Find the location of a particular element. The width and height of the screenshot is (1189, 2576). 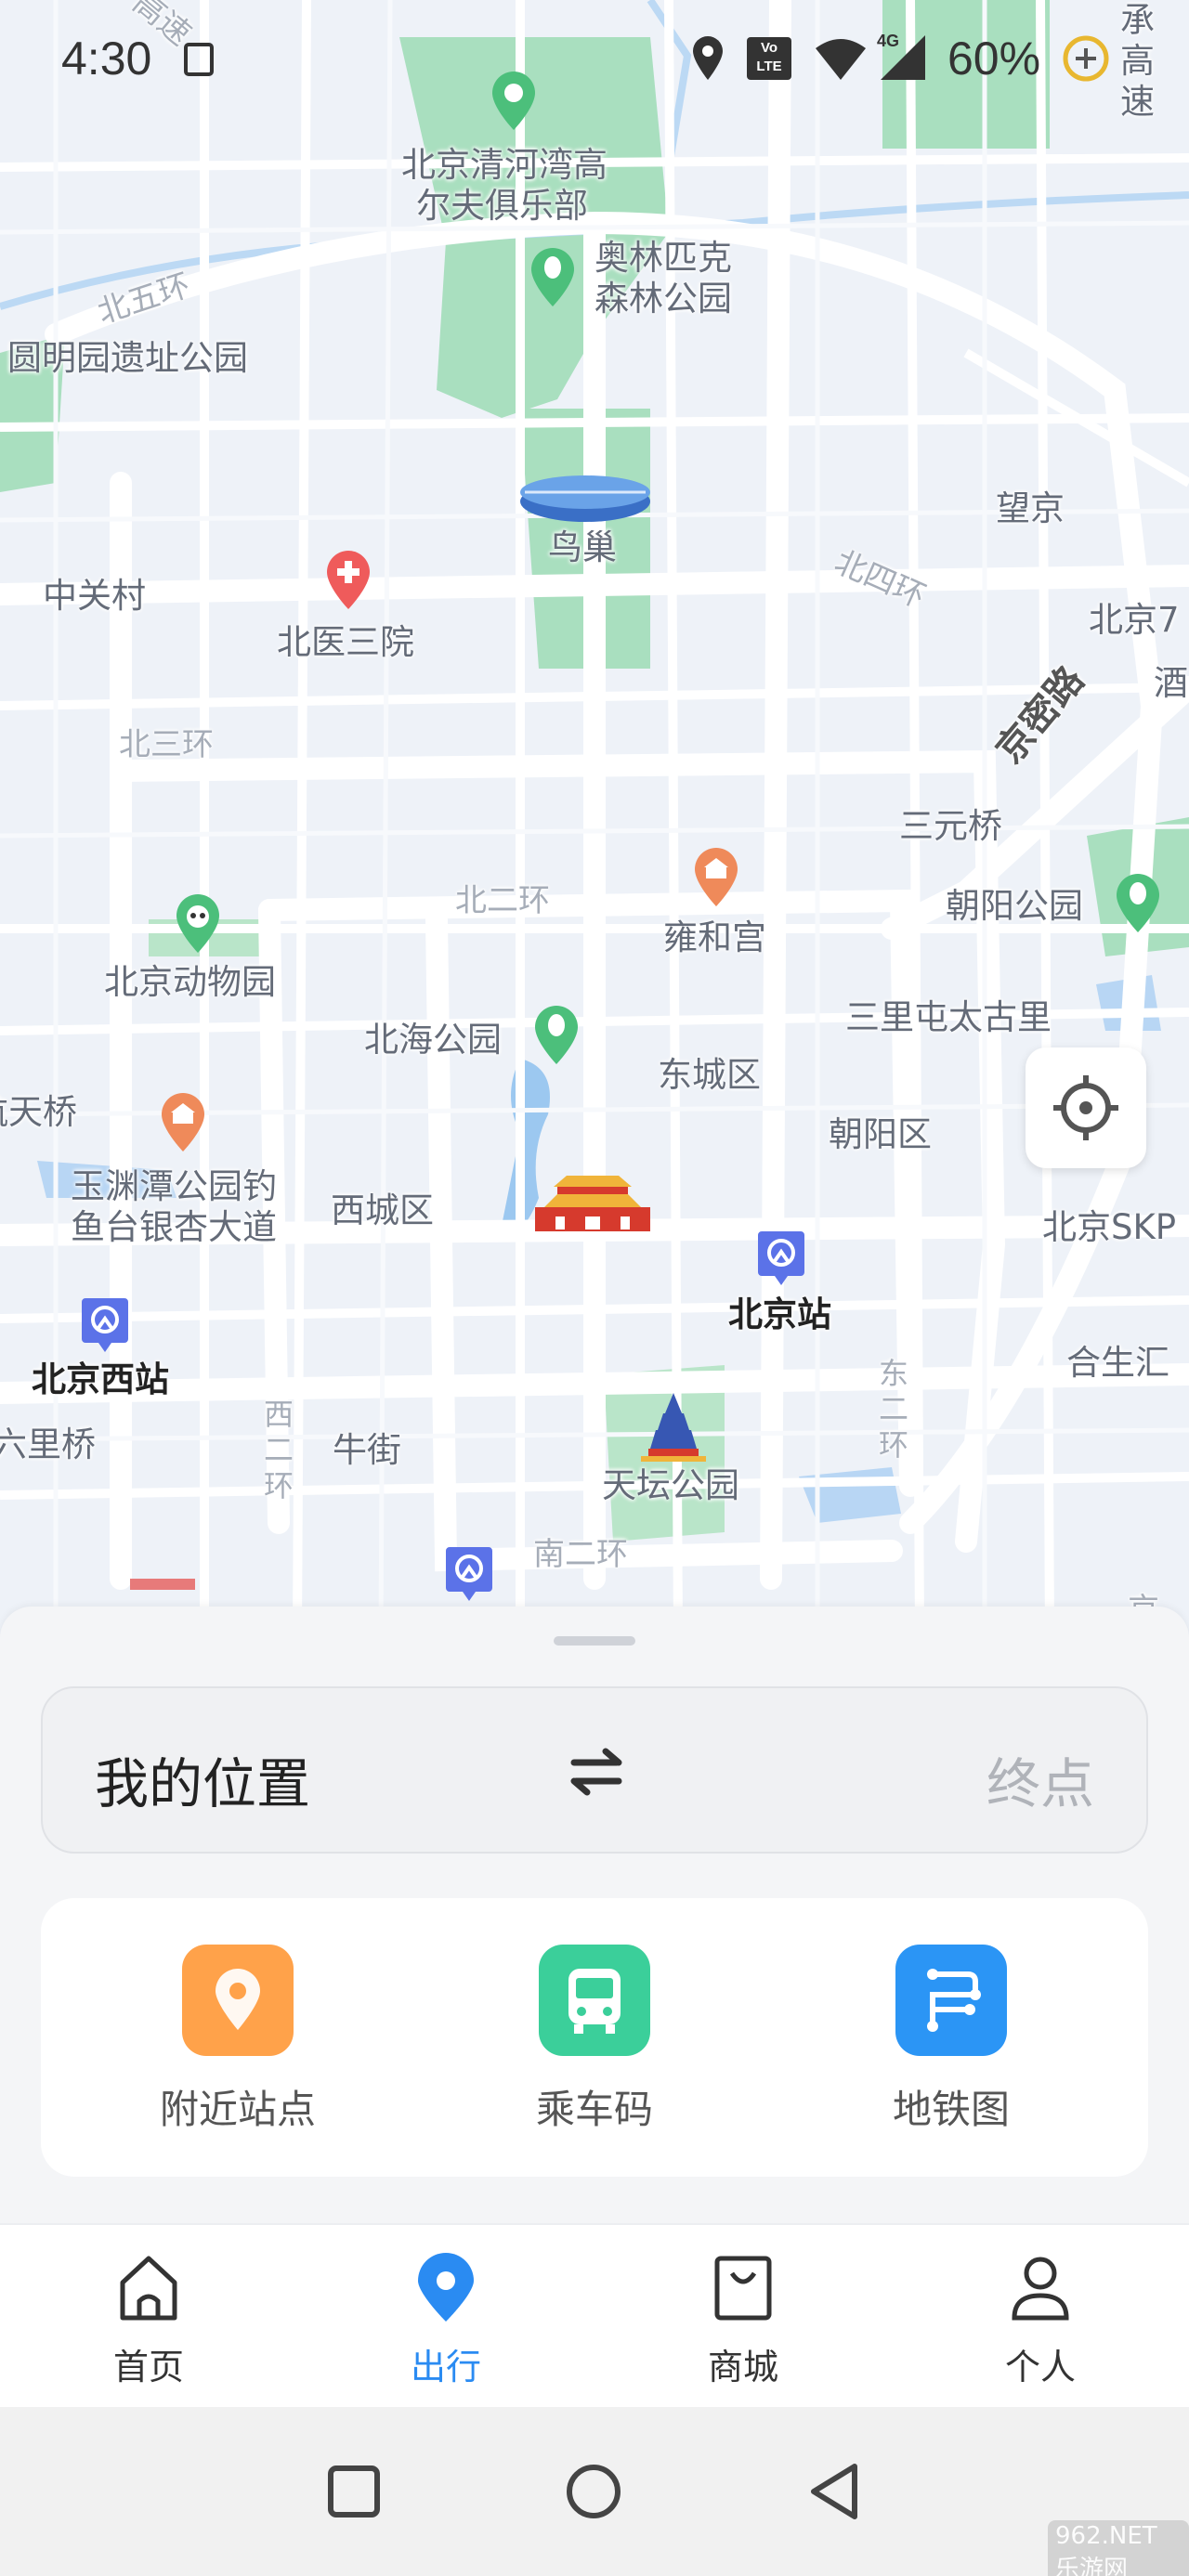

subway-map-icon is located at coordinates (951, 2000).